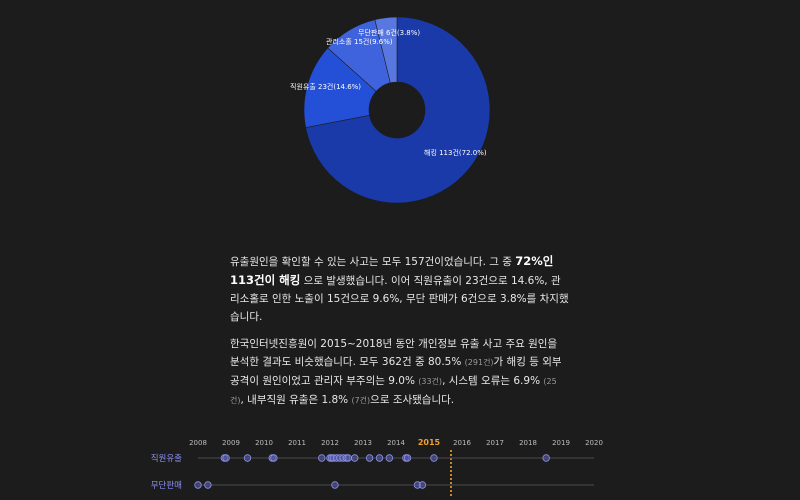  I want to click on year-tick-label: 2010, so click(264, 443).